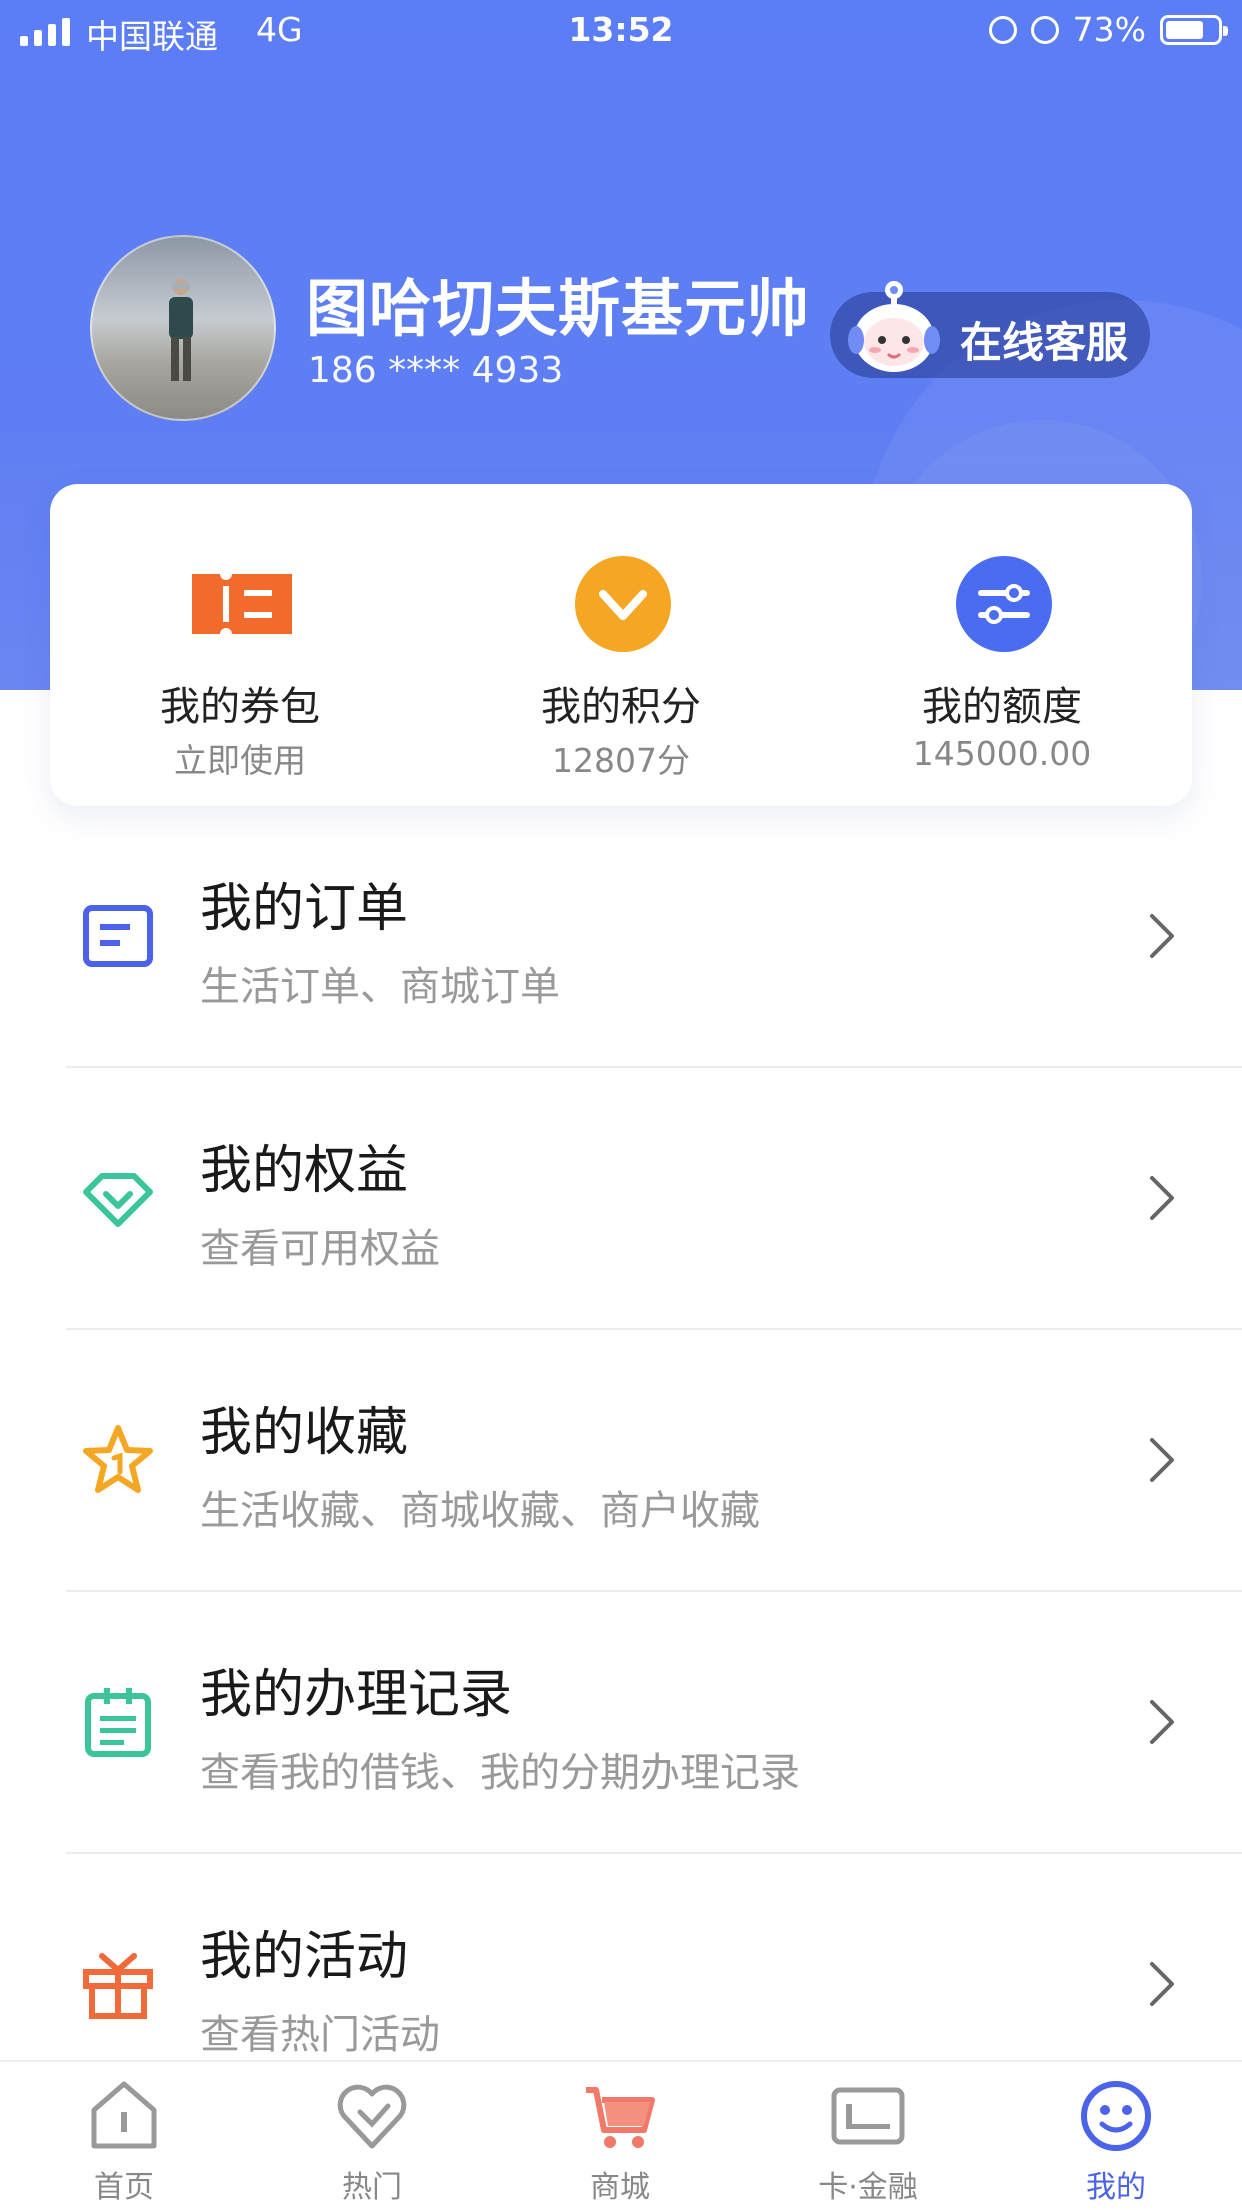 The image size is (1242, 2210). I want to click on bottom-tab-bar: 首页 热门 商城 卡·金融 我的, so click(621, 2135).